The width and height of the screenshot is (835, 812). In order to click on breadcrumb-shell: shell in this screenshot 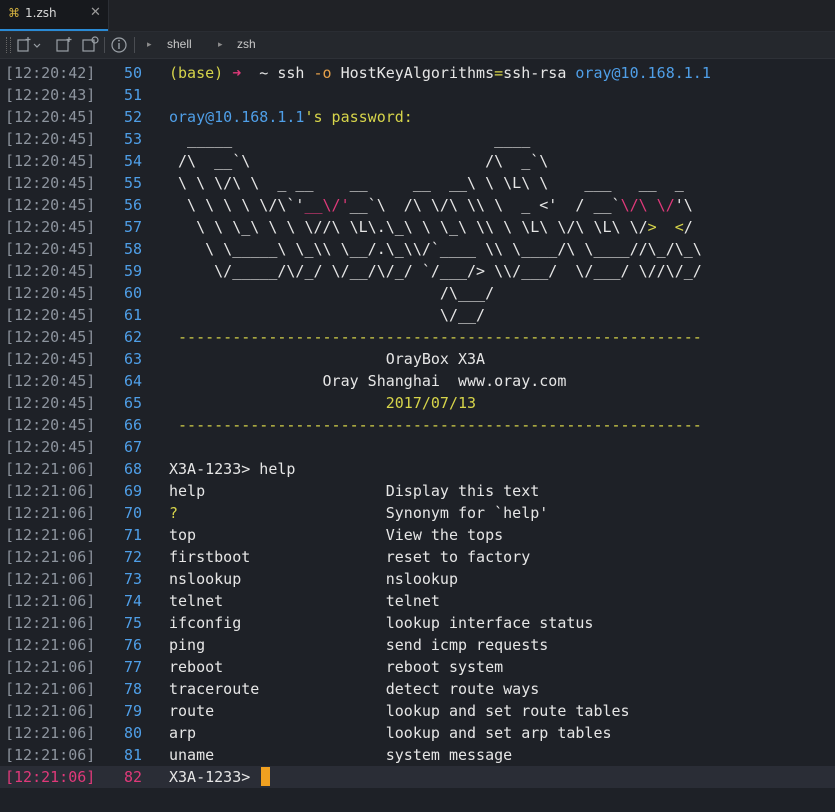, I will do `click(179, 44)`.